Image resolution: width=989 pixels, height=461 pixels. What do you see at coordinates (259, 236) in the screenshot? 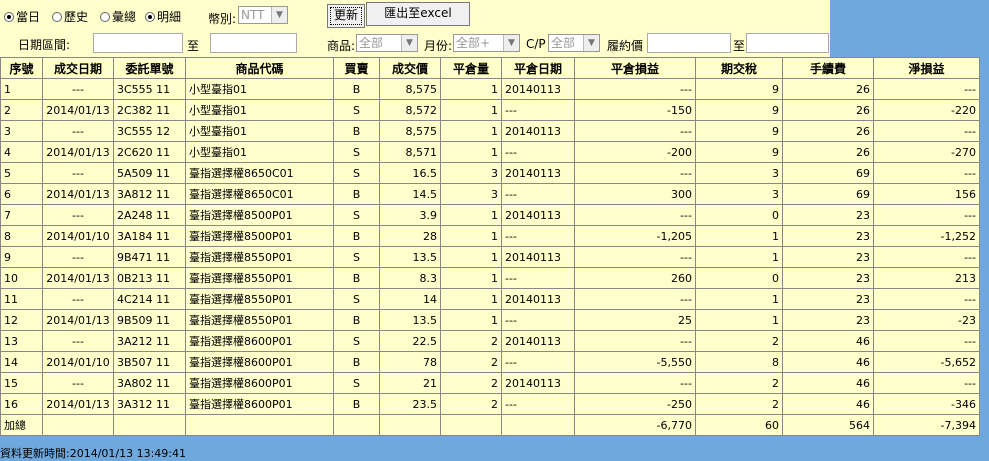
I see `table-cell: 臺指選擇權8500P01` at bounding box center [259, 236].